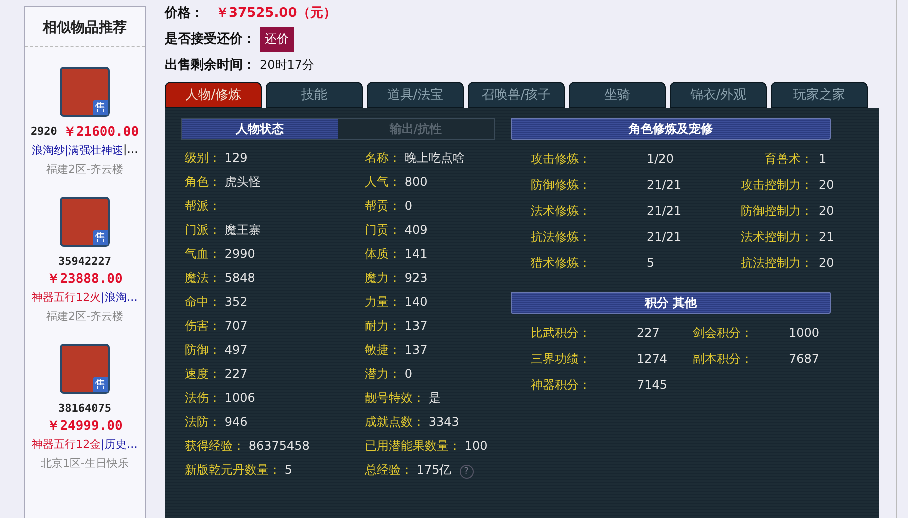  I want to click on stat-value: 497, so click(236, 350).